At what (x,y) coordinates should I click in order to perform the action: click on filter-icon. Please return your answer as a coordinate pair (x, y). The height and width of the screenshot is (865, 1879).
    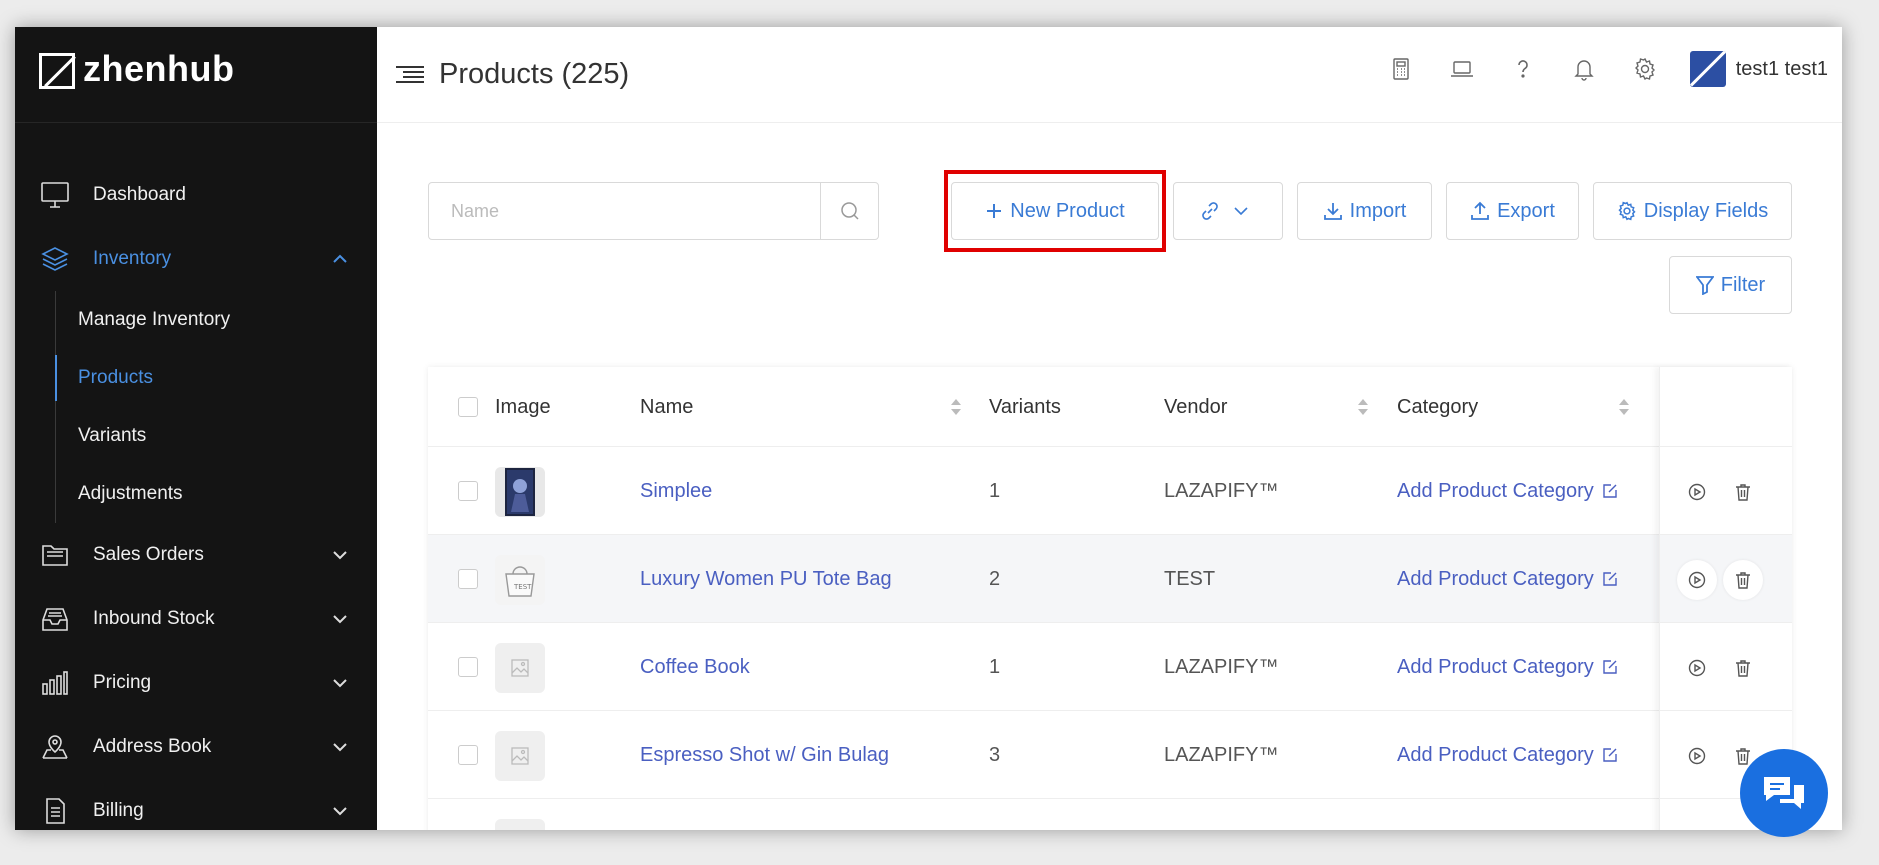
    Looking at the image, I should click on (1704, 285).